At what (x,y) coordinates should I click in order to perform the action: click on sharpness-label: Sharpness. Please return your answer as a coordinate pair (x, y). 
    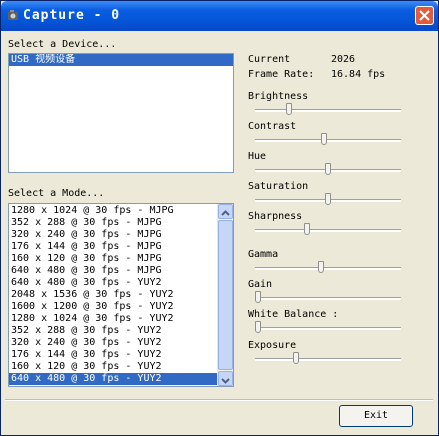
    Looking at the image, I should click on (275, 216).